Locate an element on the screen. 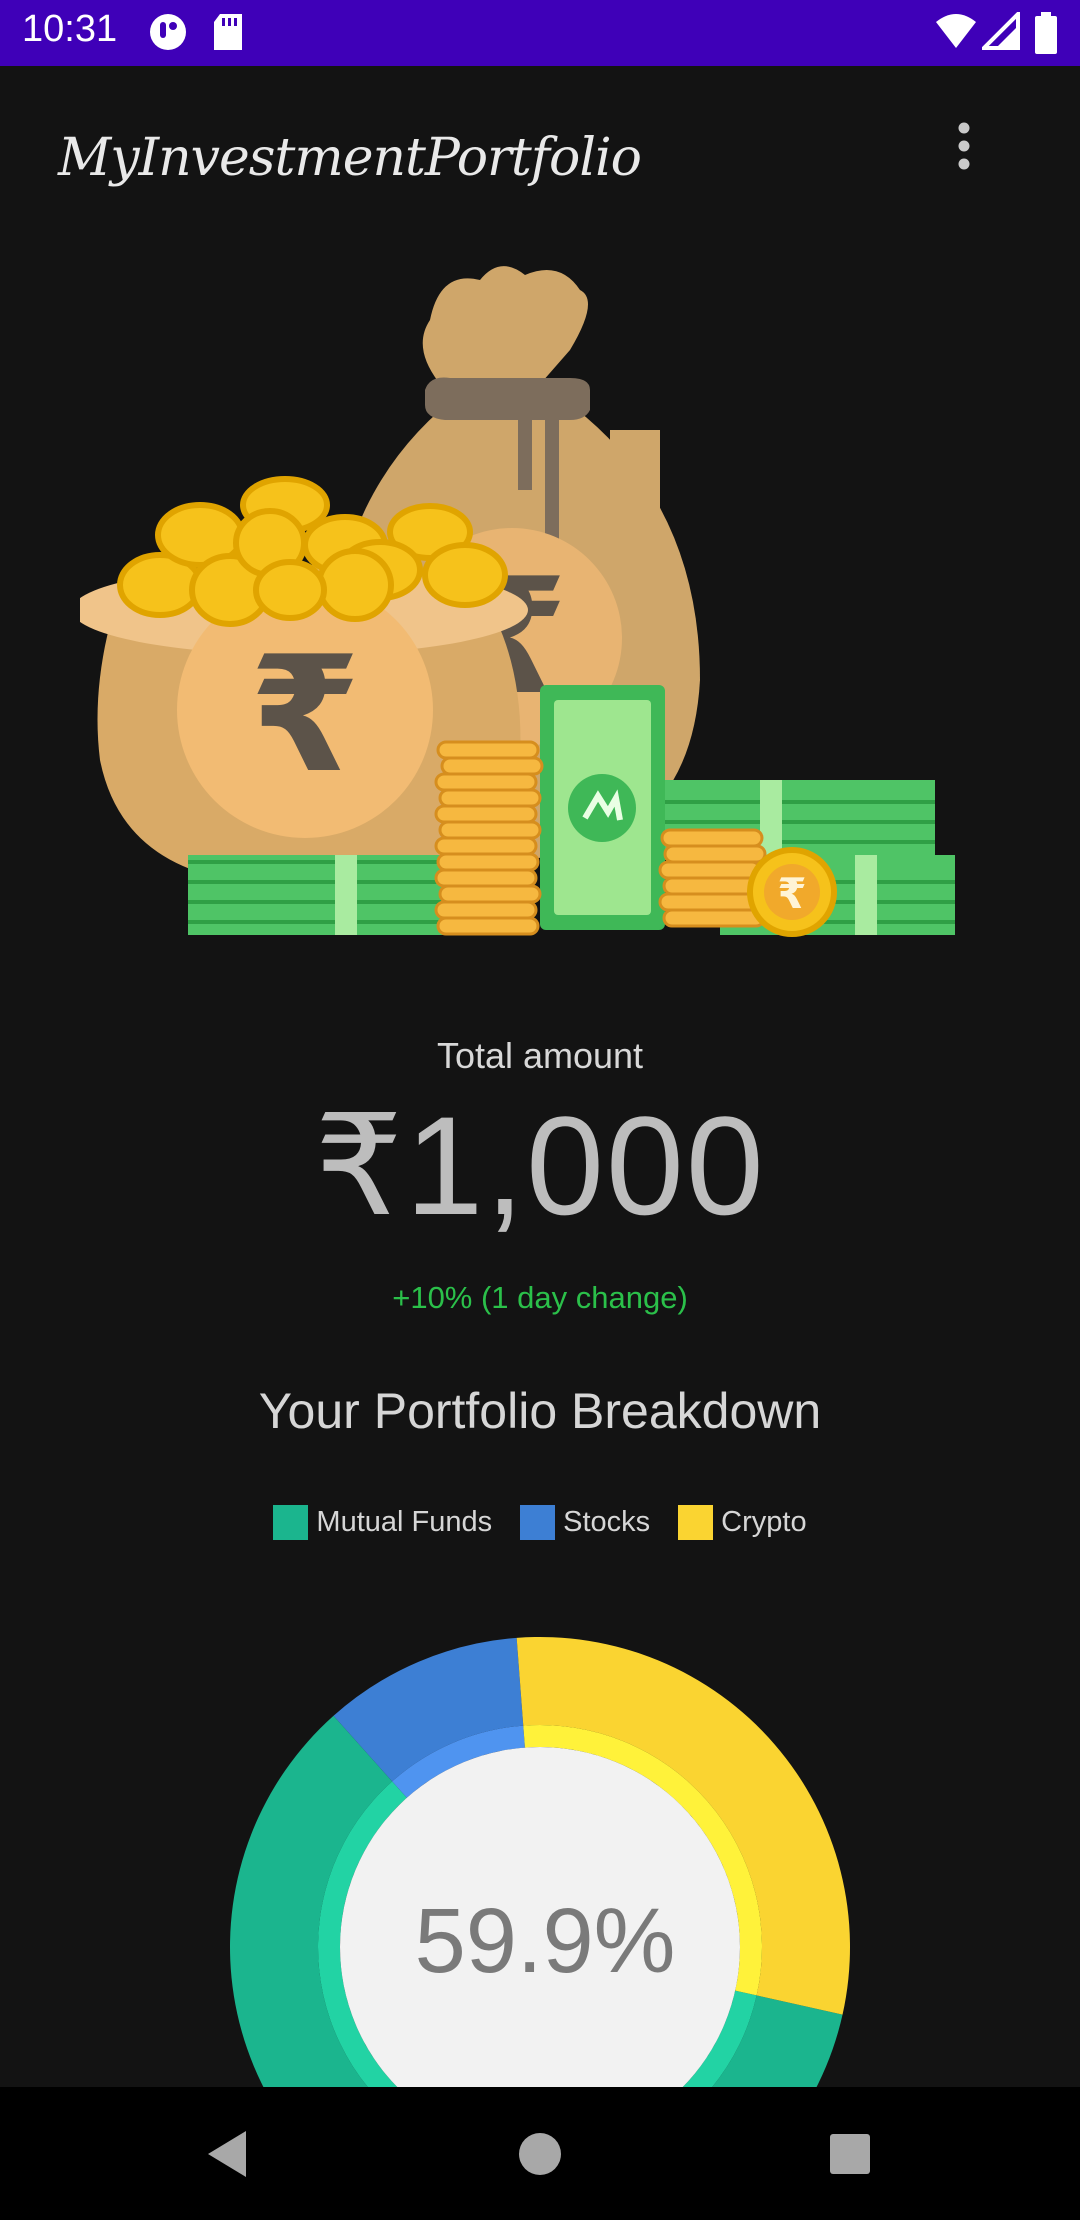 This screenshot has width=1080, height=2220. back-triangle-icon is located at coordinates (228, 2153).